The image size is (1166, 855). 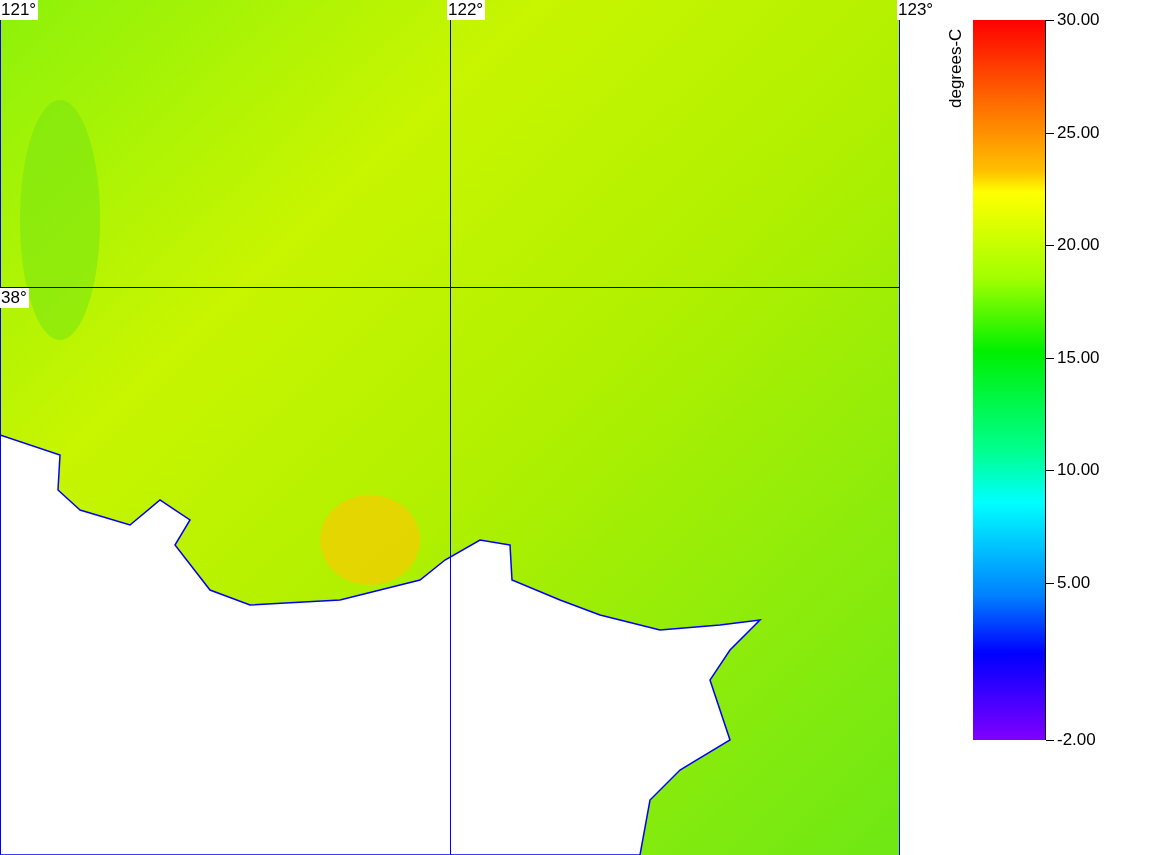 What do you see at coordinates (1076, 740) in the screenshot?
I see `scale-tick-label: -2.00` at bounding box center [1076, 740].